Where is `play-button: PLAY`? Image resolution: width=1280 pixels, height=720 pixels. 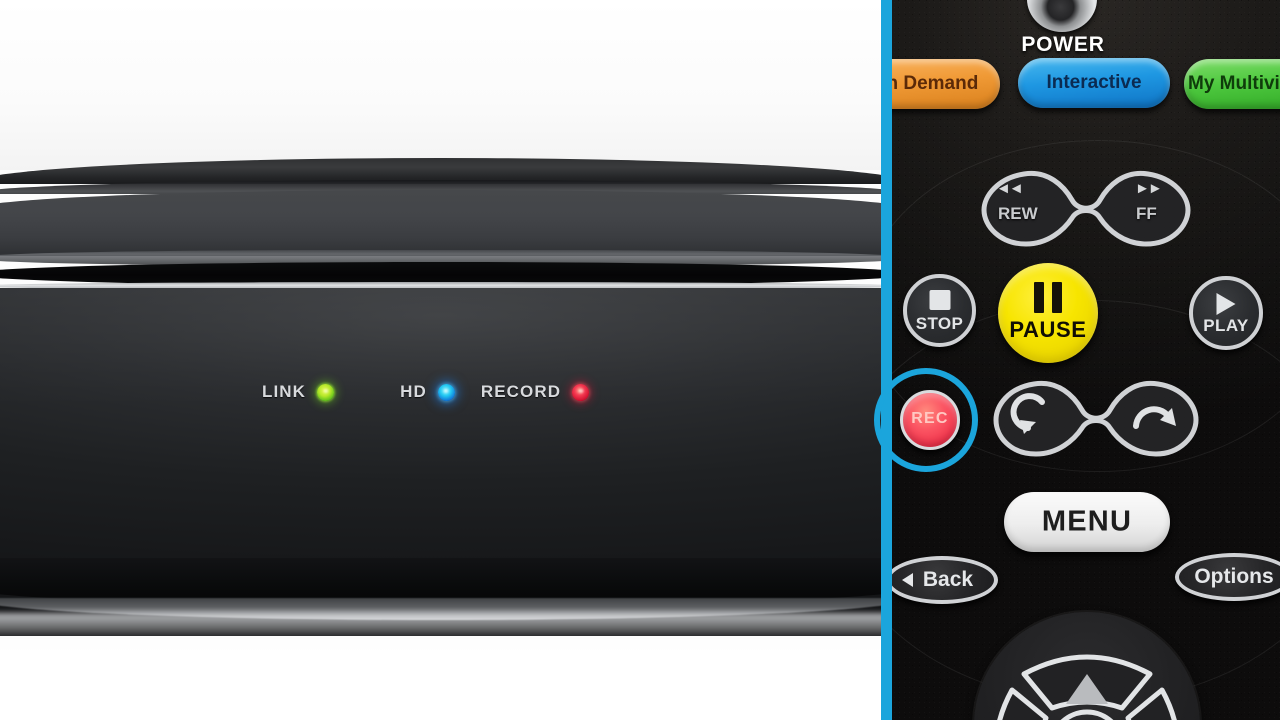
play-button: PLAY is located at coordinates (1226, 313).